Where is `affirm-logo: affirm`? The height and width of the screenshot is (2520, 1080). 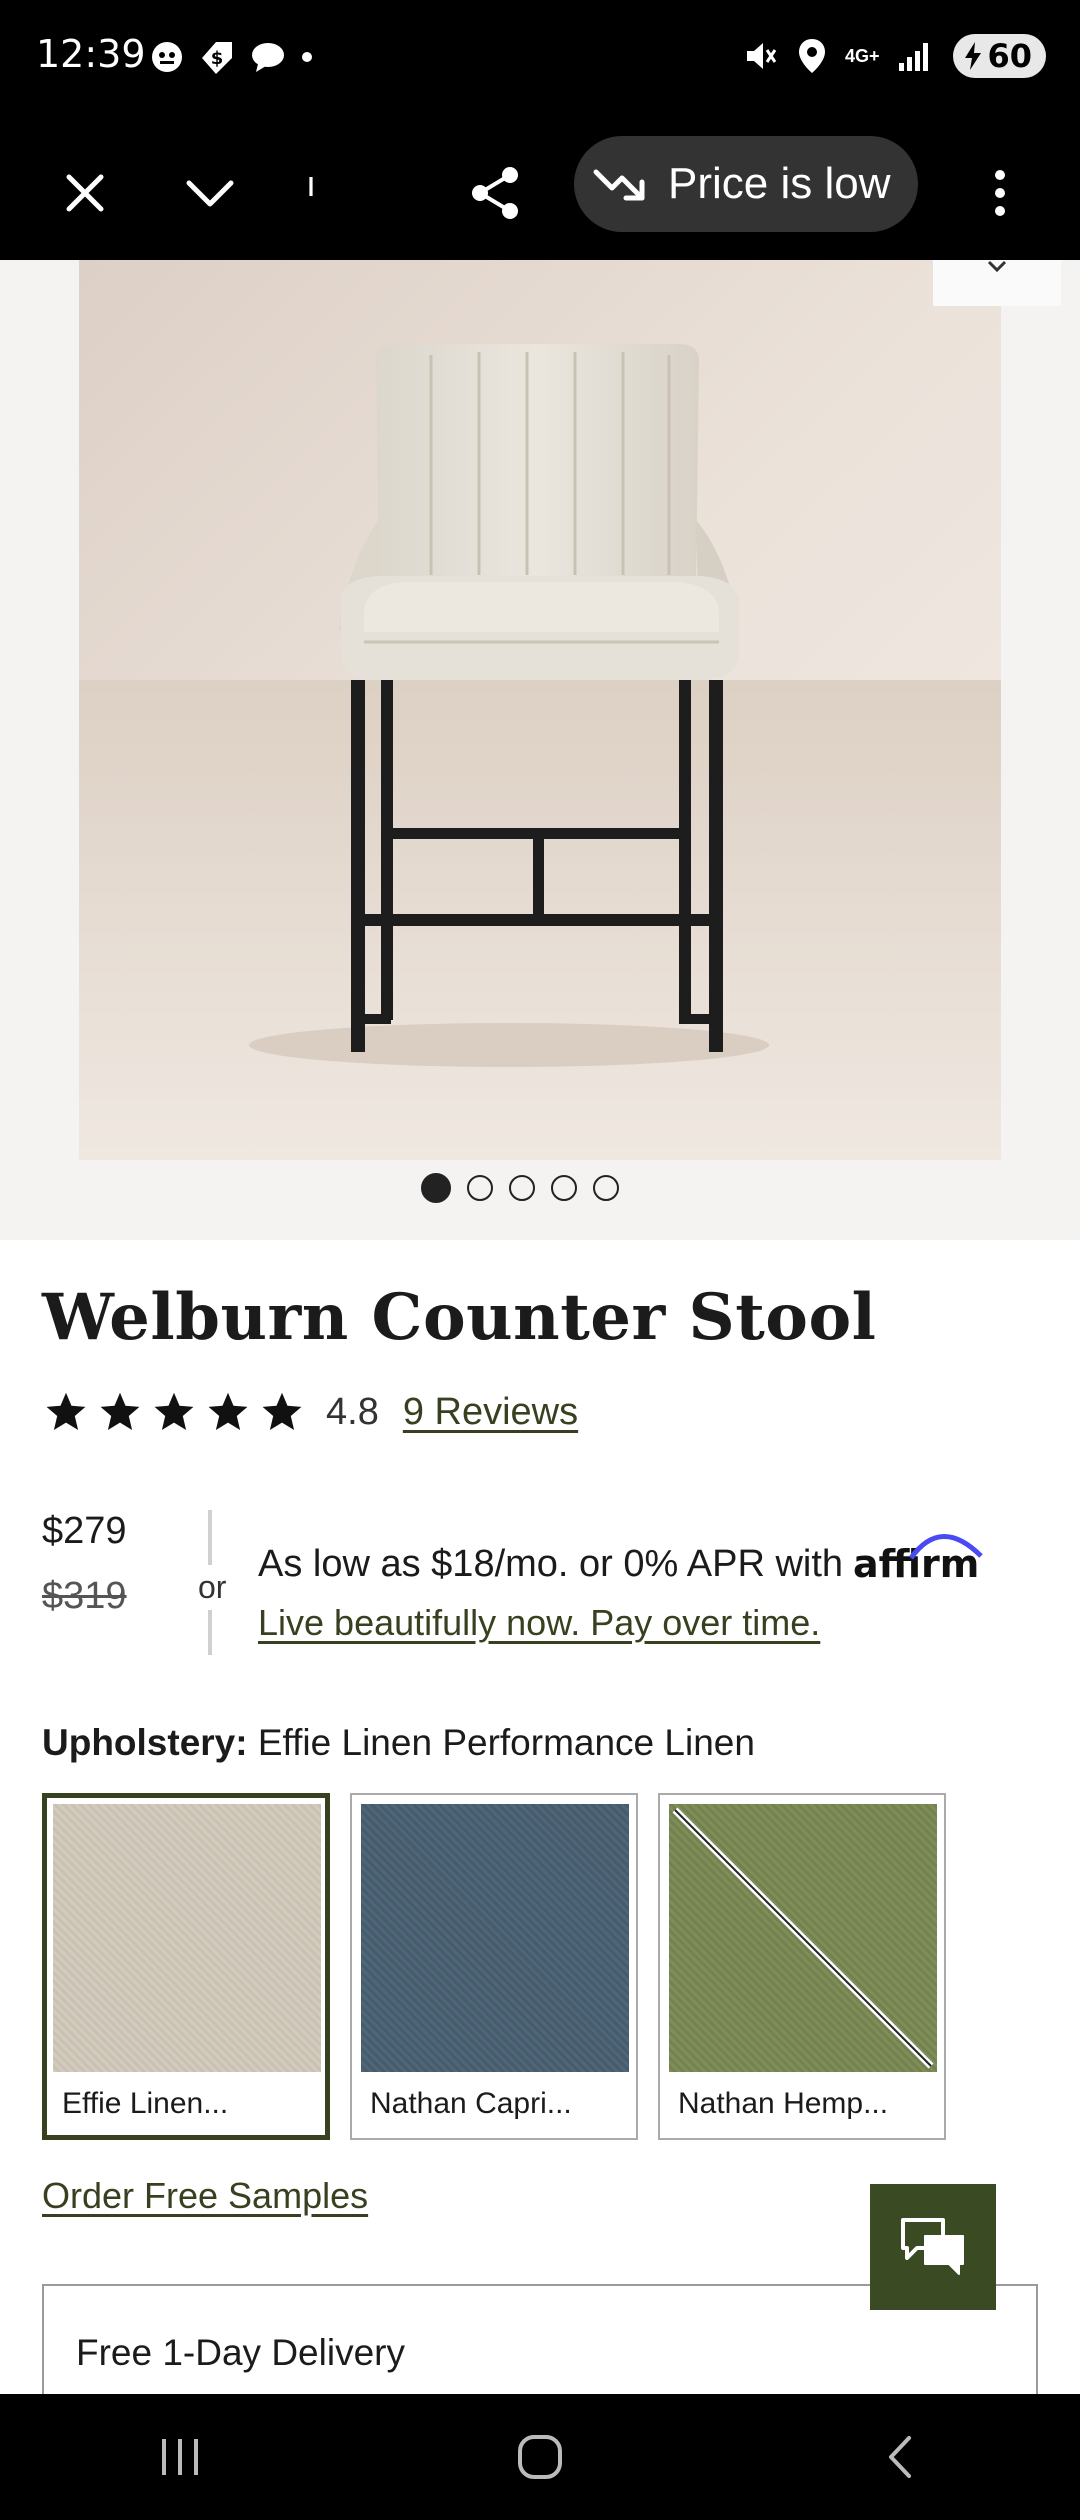
affirm-logo: affirm is located at coordinates (918, 1560).